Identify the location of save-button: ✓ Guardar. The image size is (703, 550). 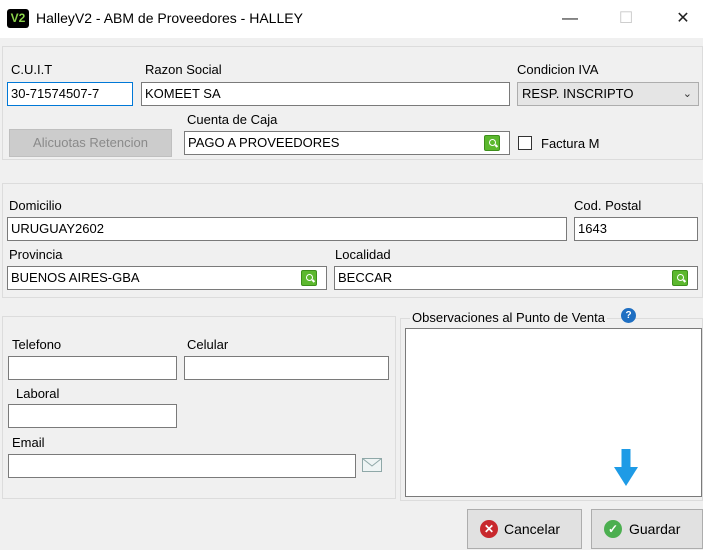
(647, 529).